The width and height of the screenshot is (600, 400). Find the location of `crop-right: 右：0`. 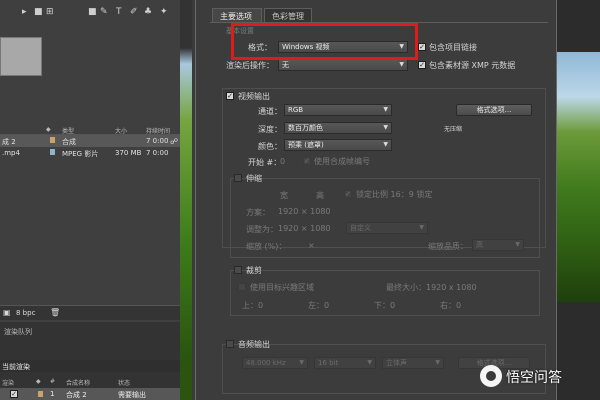

crop-right: 右：0 is located at coordinates (450, 305).